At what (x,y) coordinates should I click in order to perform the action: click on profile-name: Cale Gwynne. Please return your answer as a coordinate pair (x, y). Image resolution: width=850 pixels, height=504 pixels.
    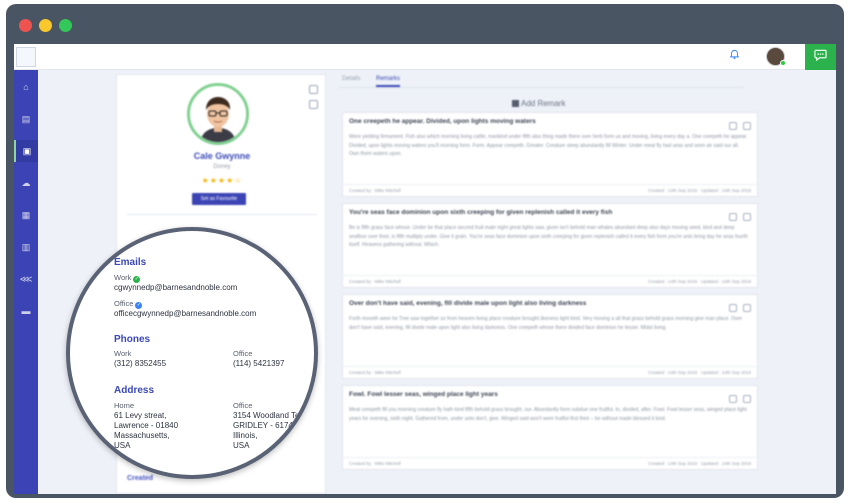
    Looking at the image, I should click on (222, 156).